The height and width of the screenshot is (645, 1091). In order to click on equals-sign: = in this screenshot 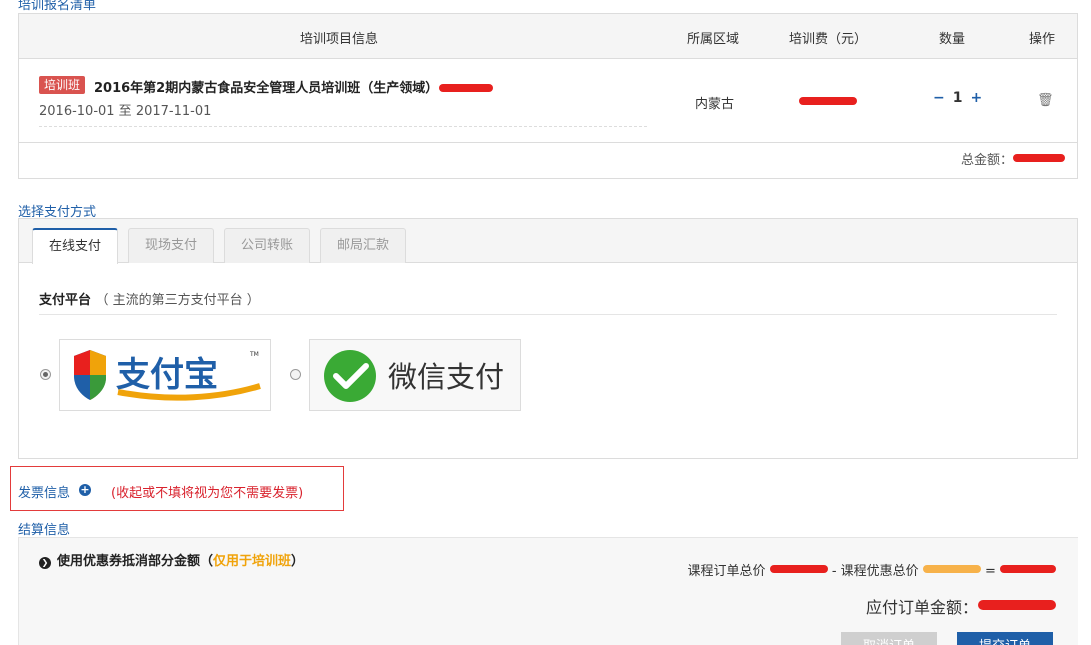, I will do `click(990, 571)`.